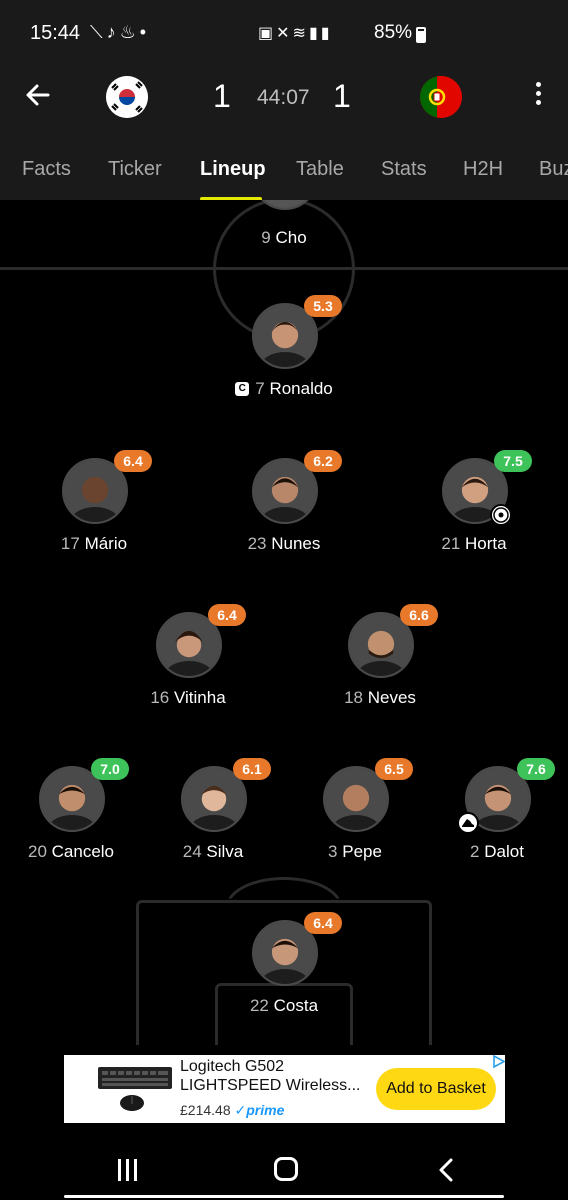  What do you see at coordinates (300, 33) in the screenshot?
I see `wifi-icon: ≋` at bounding box center [300, 33].